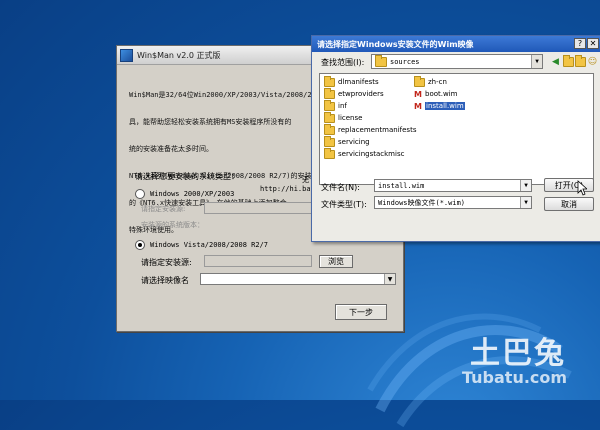  What do you see at coordinates (457, 61) in the screenshot?
I see `lookin-select: sources ▼` at bounding box center [457, 61].